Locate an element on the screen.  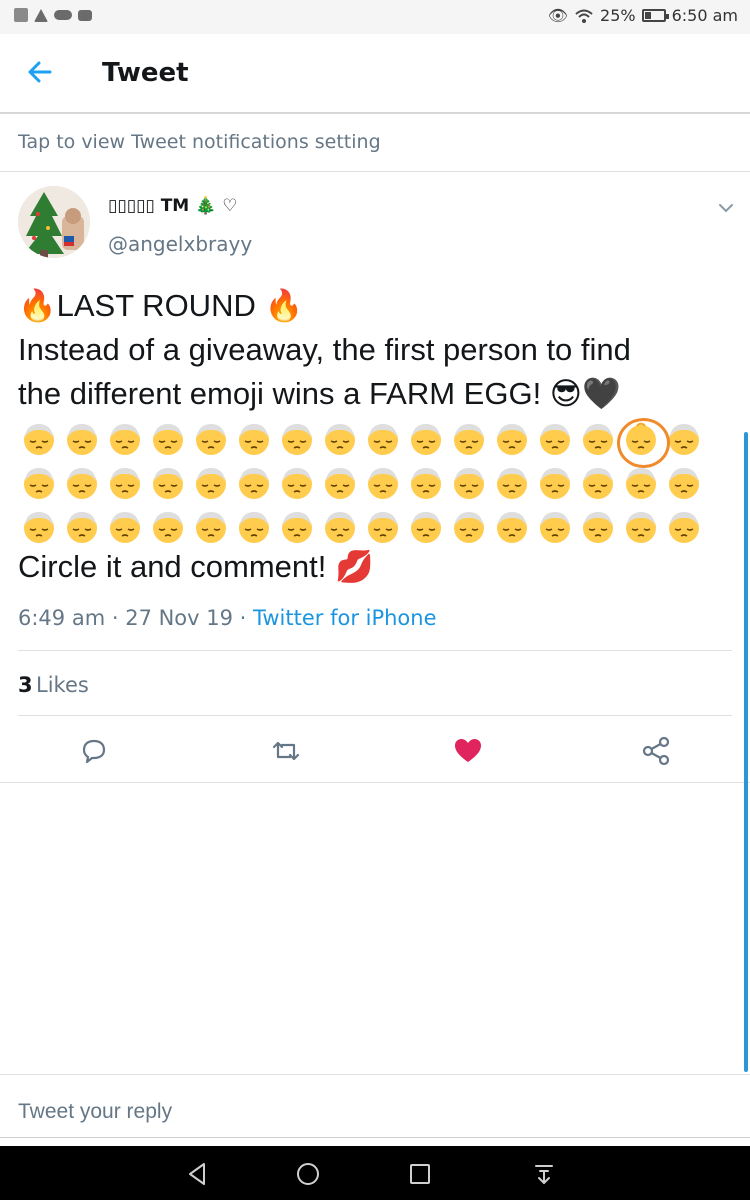
tweet-time: 6:49 am is located at coordinates (62, 618).